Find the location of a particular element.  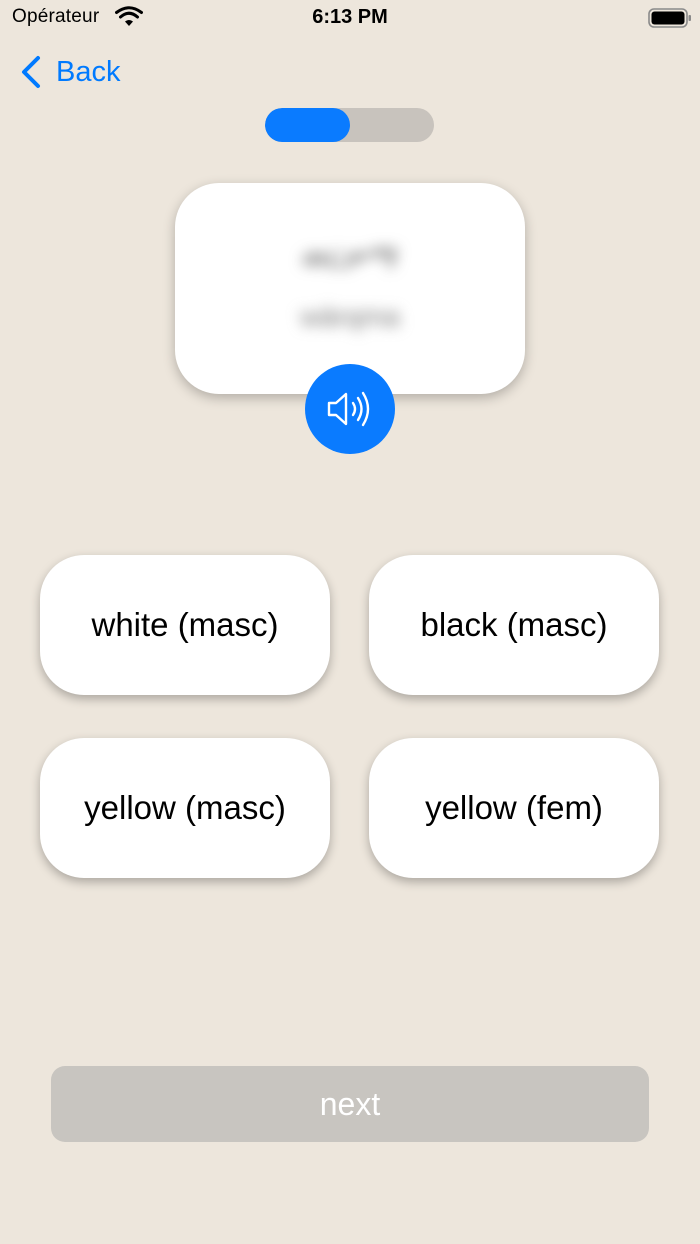

battery-icon is located at coordinates (669, 18).